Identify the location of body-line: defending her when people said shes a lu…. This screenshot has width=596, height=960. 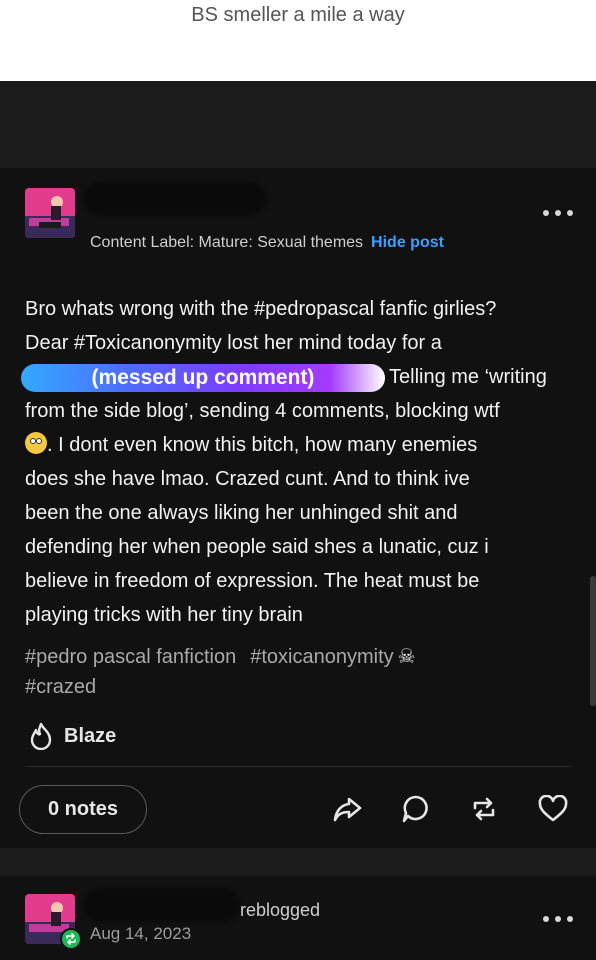
(257, 547).